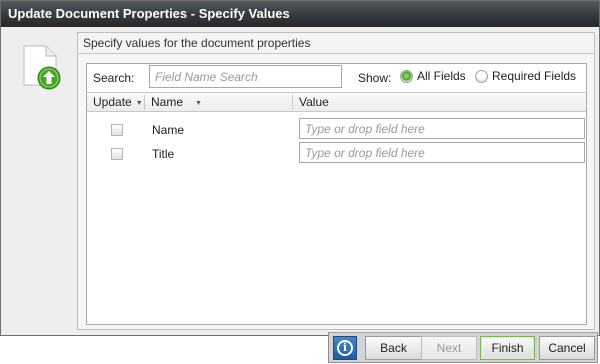 The image size is (600, 364). What do you see at coordinates (375, 78) in the screenshot?
I see `show-label: Show:` at bounding box center [375, 78].